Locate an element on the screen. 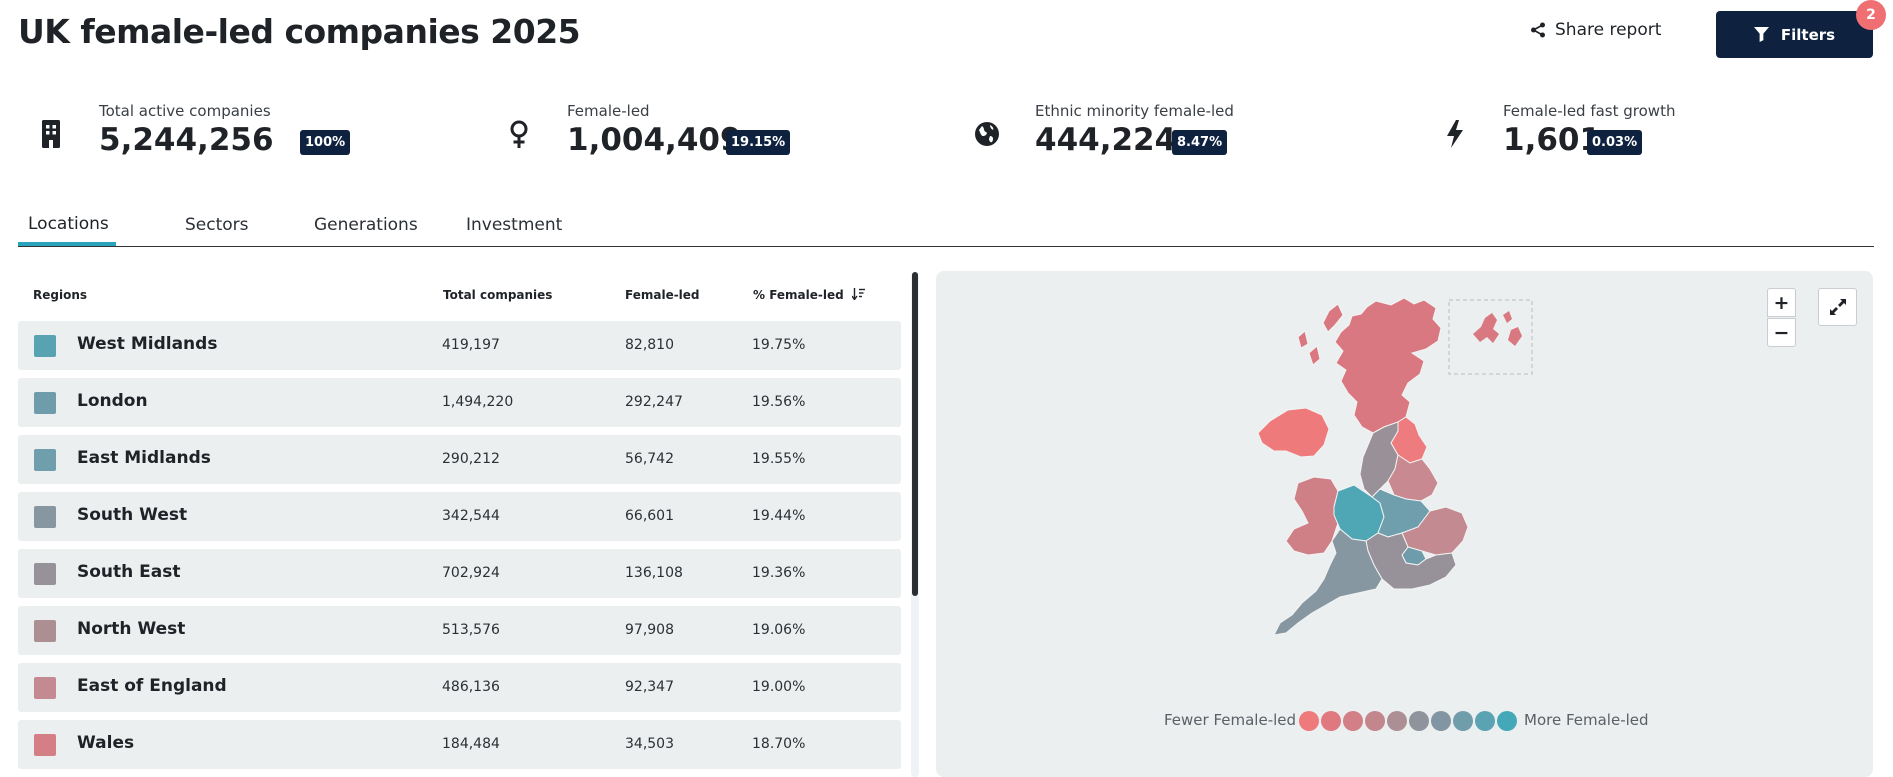  region-name: Wales is located at coordinates (106, 743).